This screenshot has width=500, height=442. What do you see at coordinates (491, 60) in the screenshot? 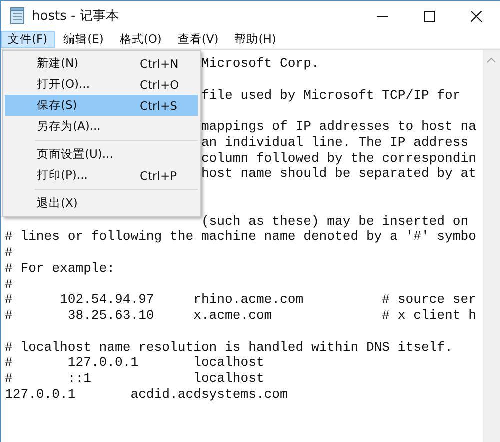
I see `scroll-up-icon` at bounding box center [491, 60].